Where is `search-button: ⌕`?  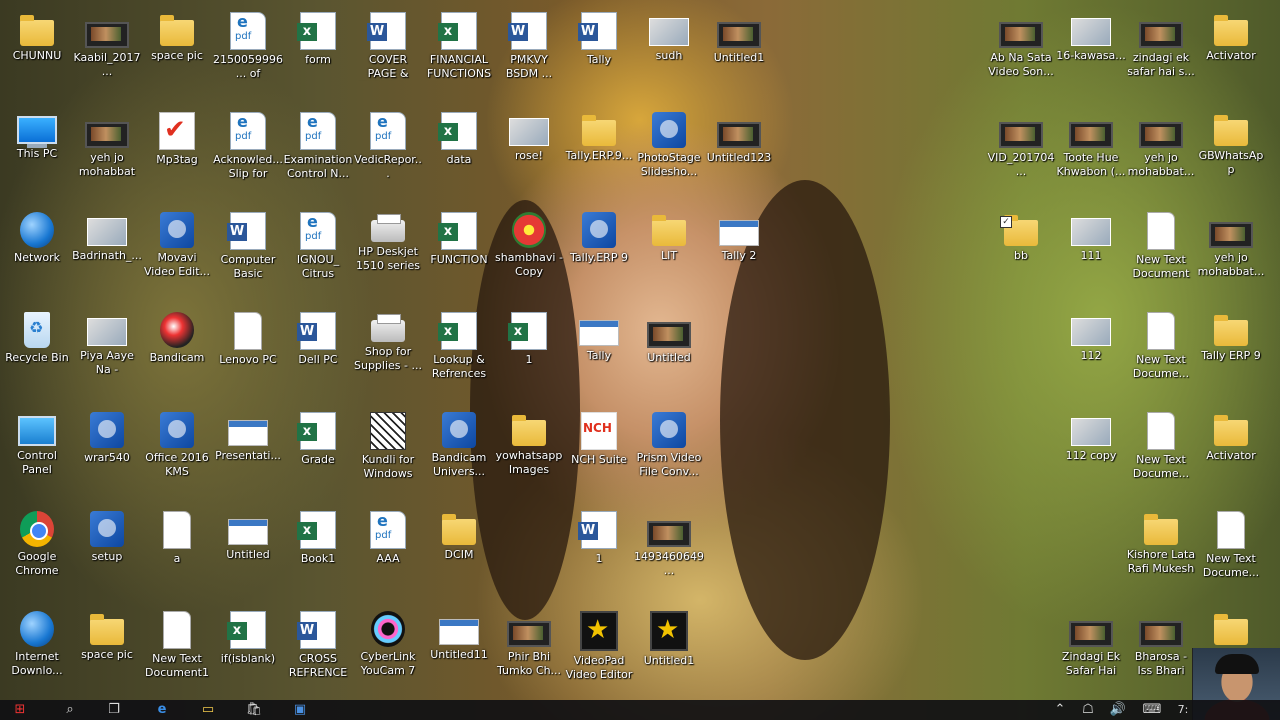 search-button: ⌕ is located at coordinates (70, 710).